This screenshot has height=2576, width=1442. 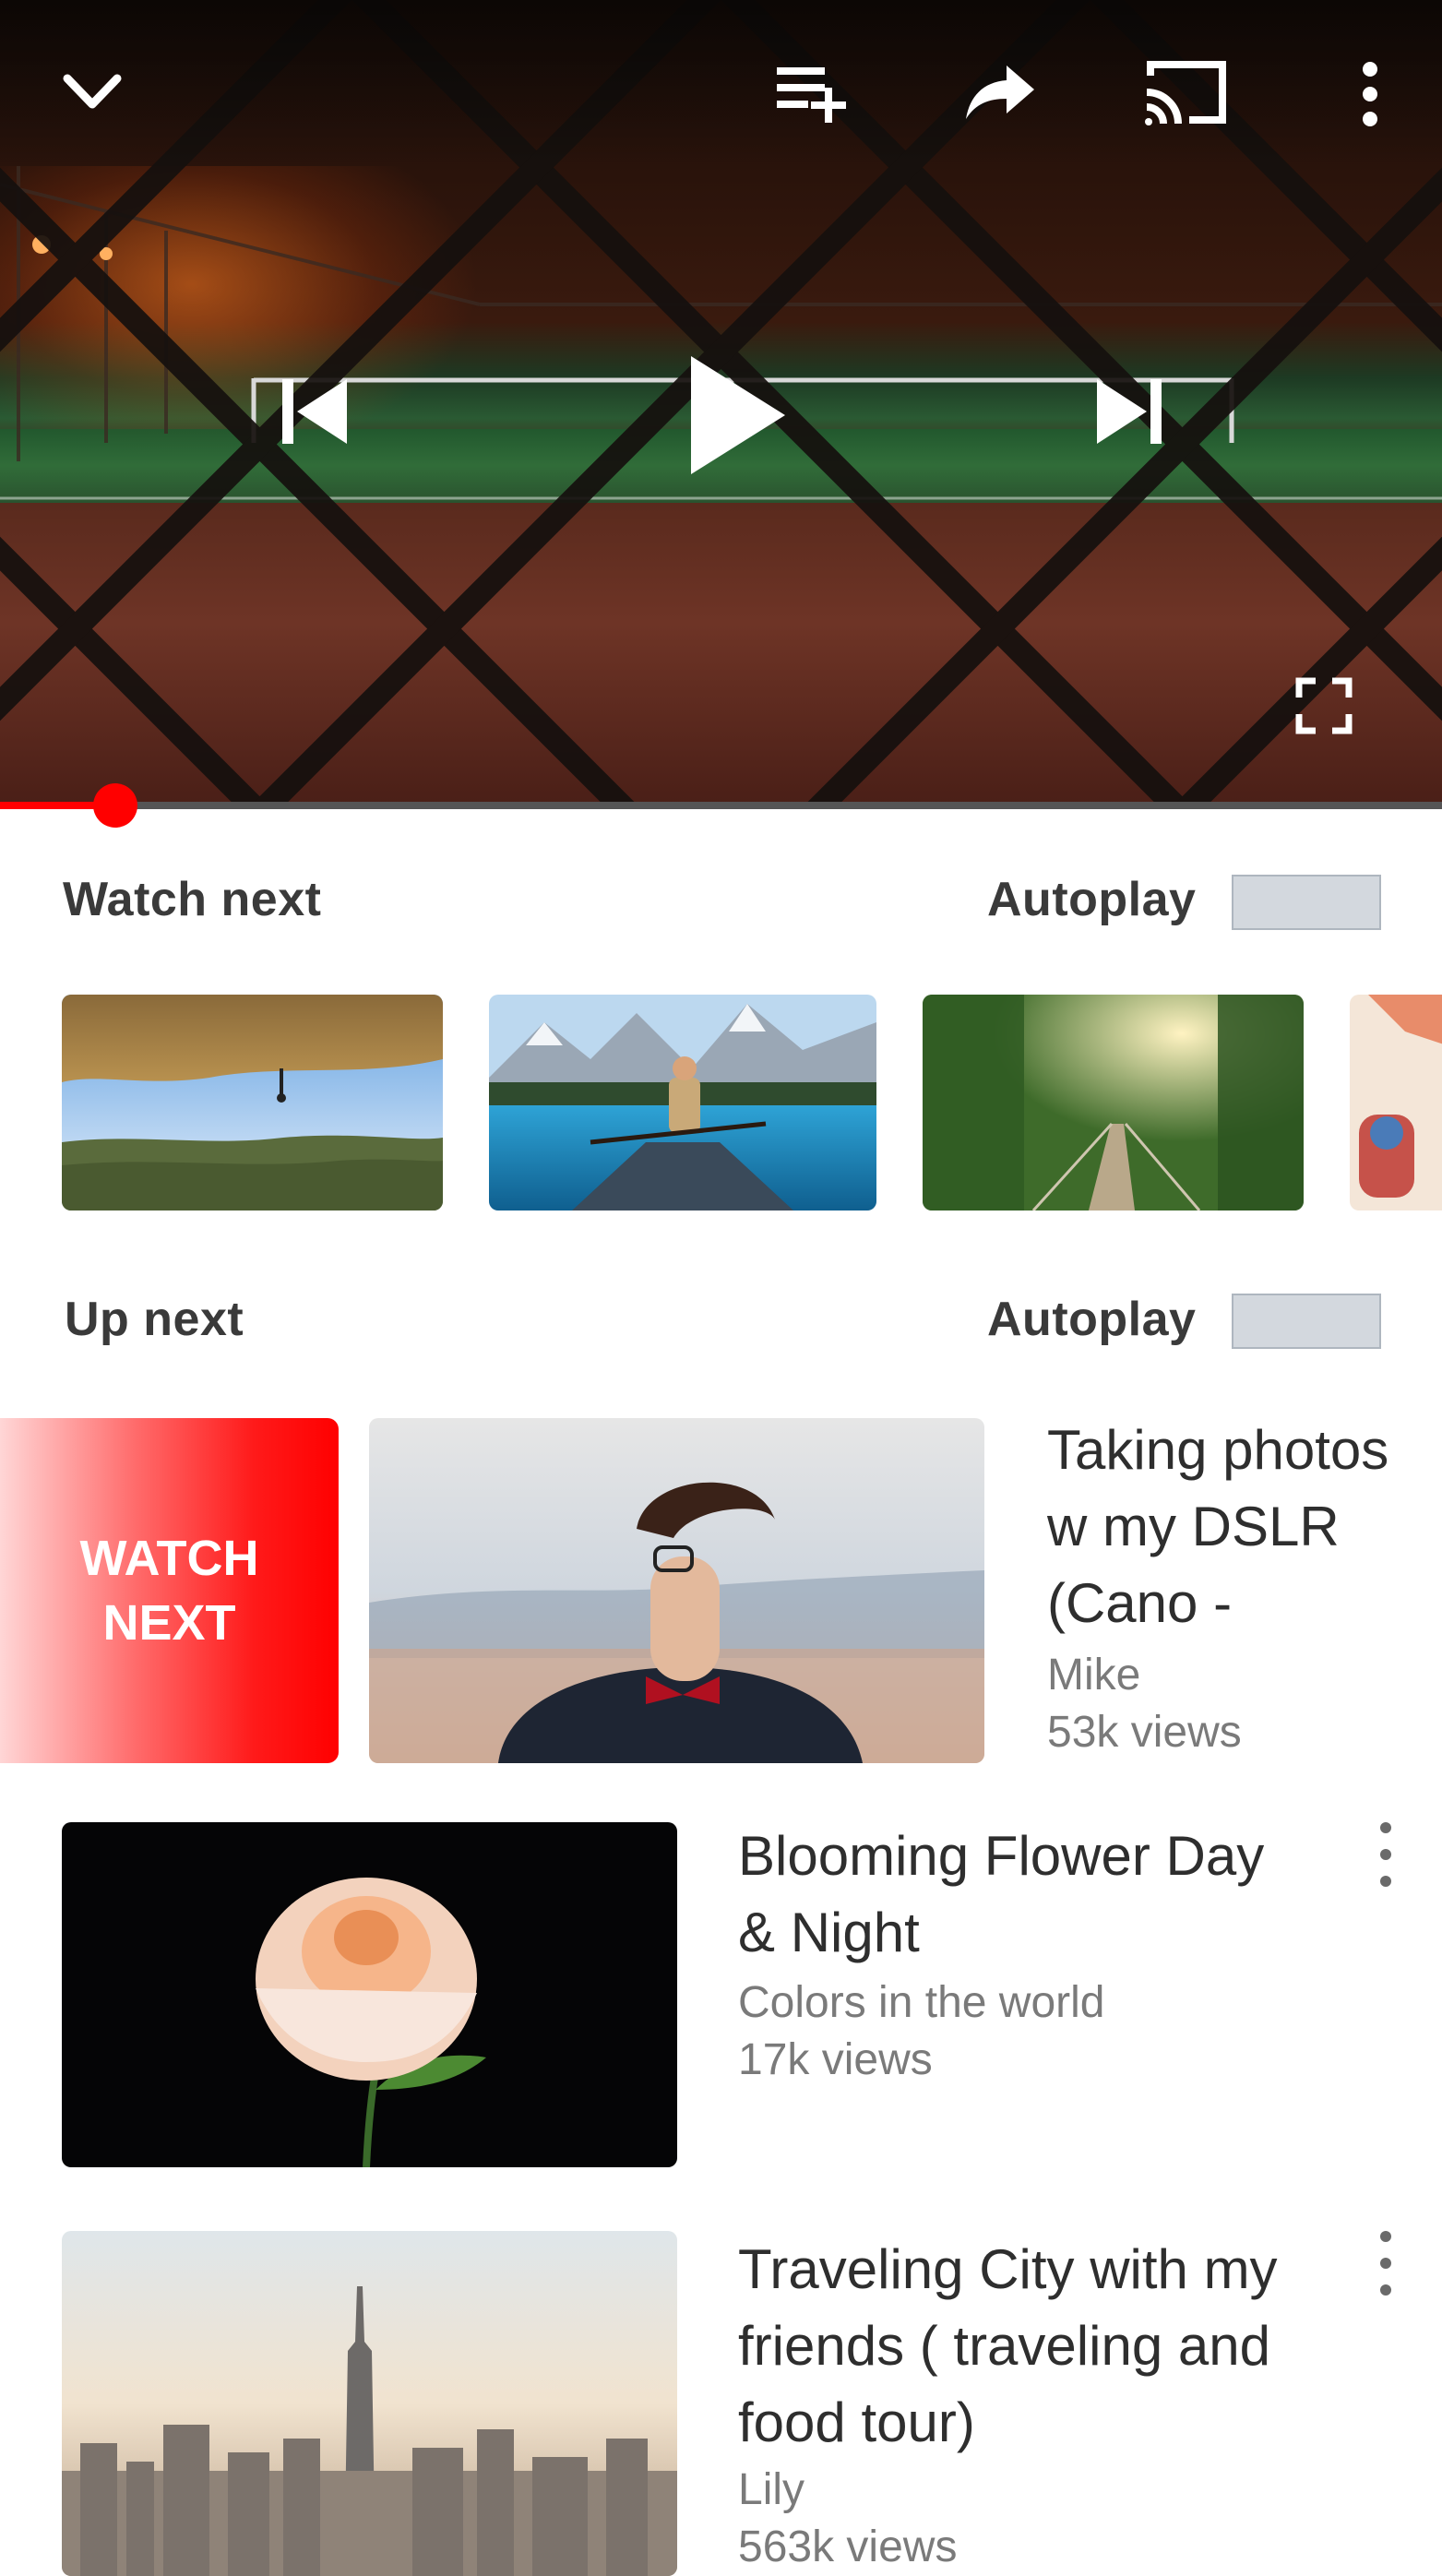 I want to click on cast-icon, so click(x=1185, y=92).